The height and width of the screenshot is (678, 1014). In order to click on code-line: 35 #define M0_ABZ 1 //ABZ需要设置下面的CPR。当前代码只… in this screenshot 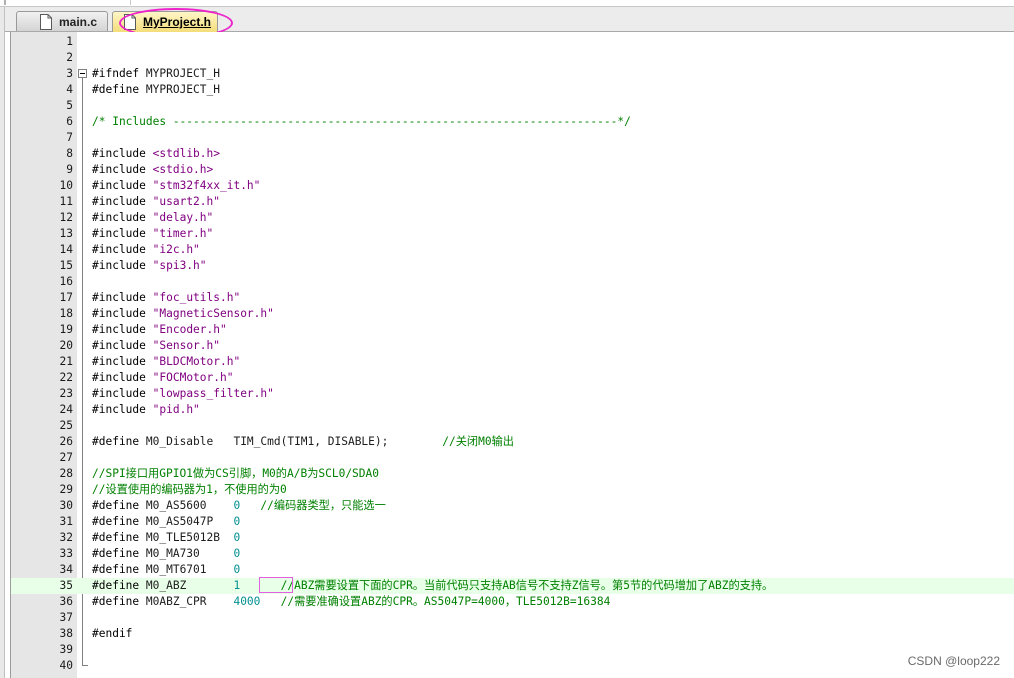, I will do `click(512, 585)`.